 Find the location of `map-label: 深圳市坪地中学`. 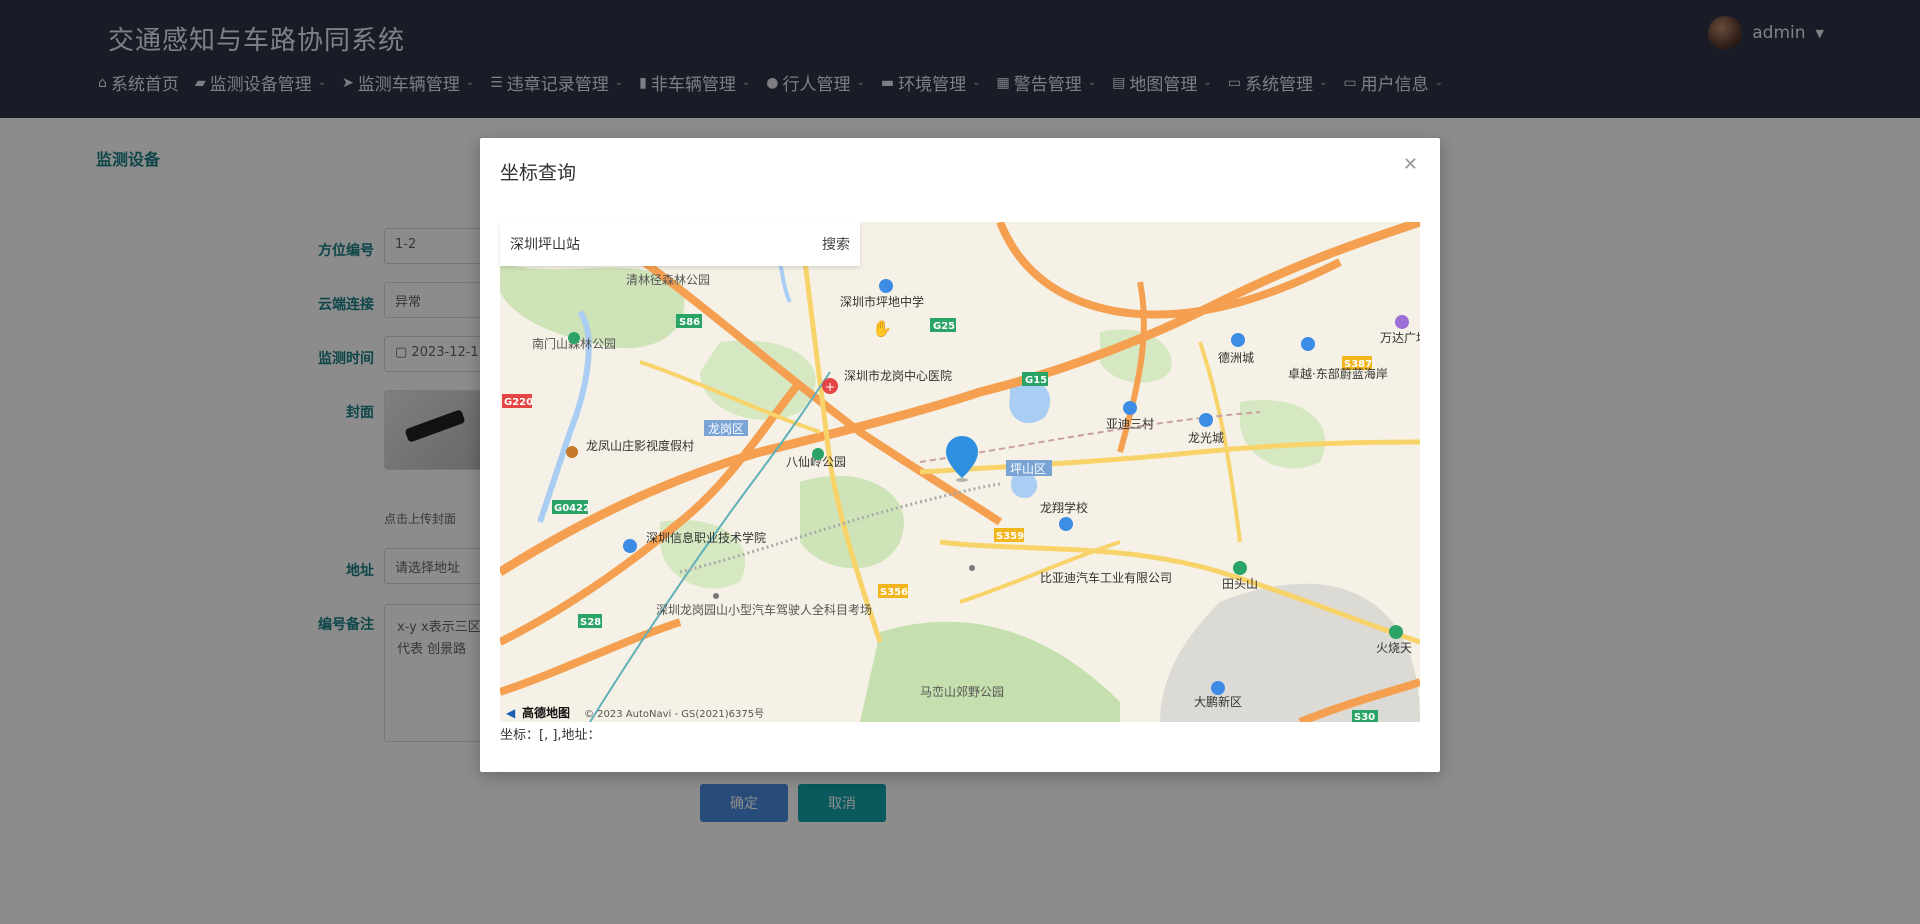

map-label: 深圳市坪地中学 is located at coordinates (882, 301).